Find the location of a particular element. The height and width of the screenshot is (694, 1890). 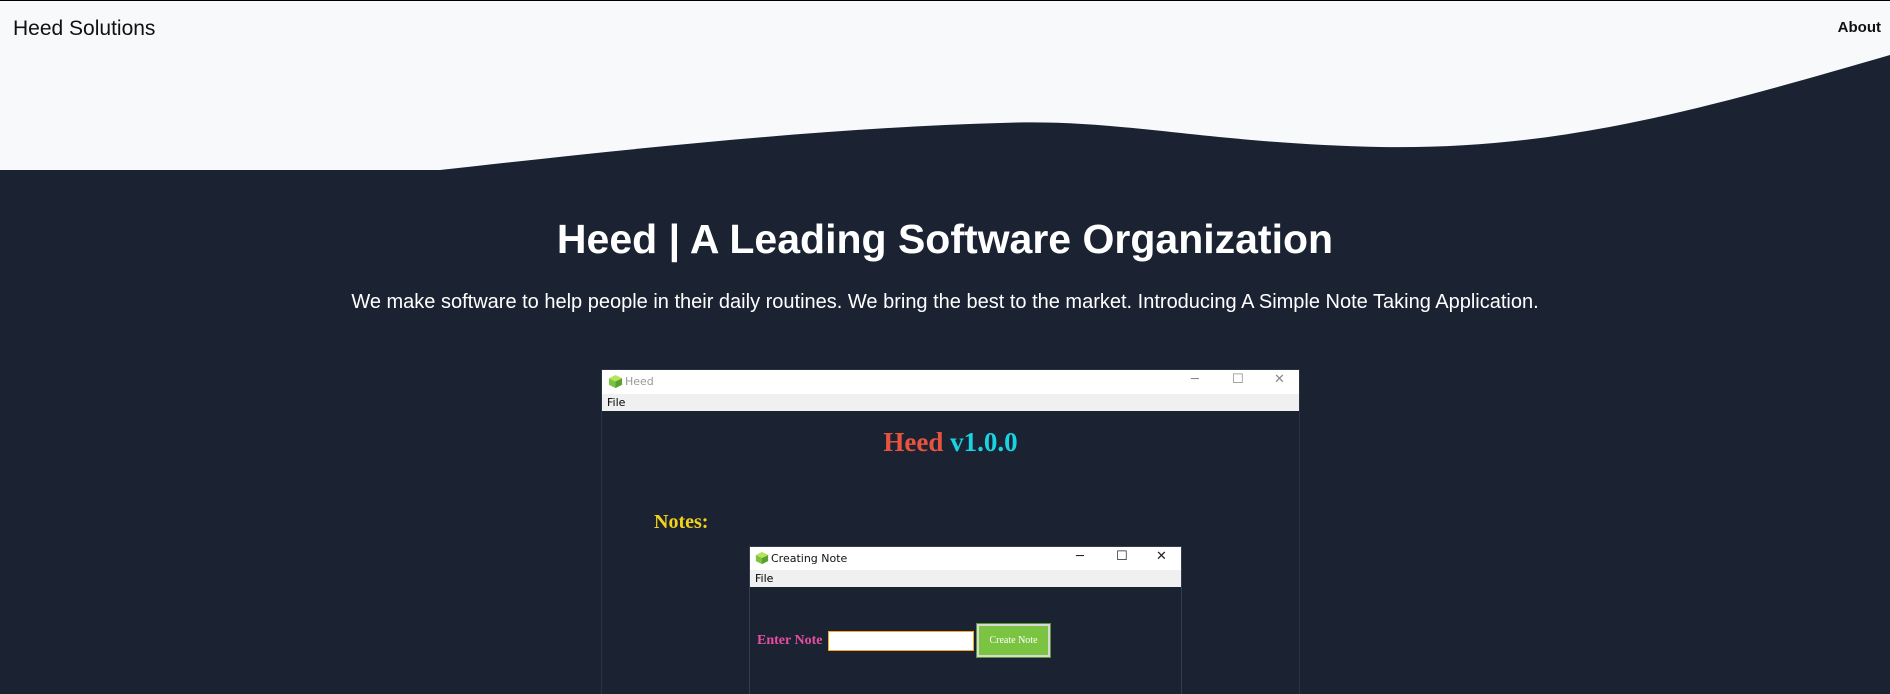

app-heading-version: v1.0.0 is located at coordinates (984, 442).